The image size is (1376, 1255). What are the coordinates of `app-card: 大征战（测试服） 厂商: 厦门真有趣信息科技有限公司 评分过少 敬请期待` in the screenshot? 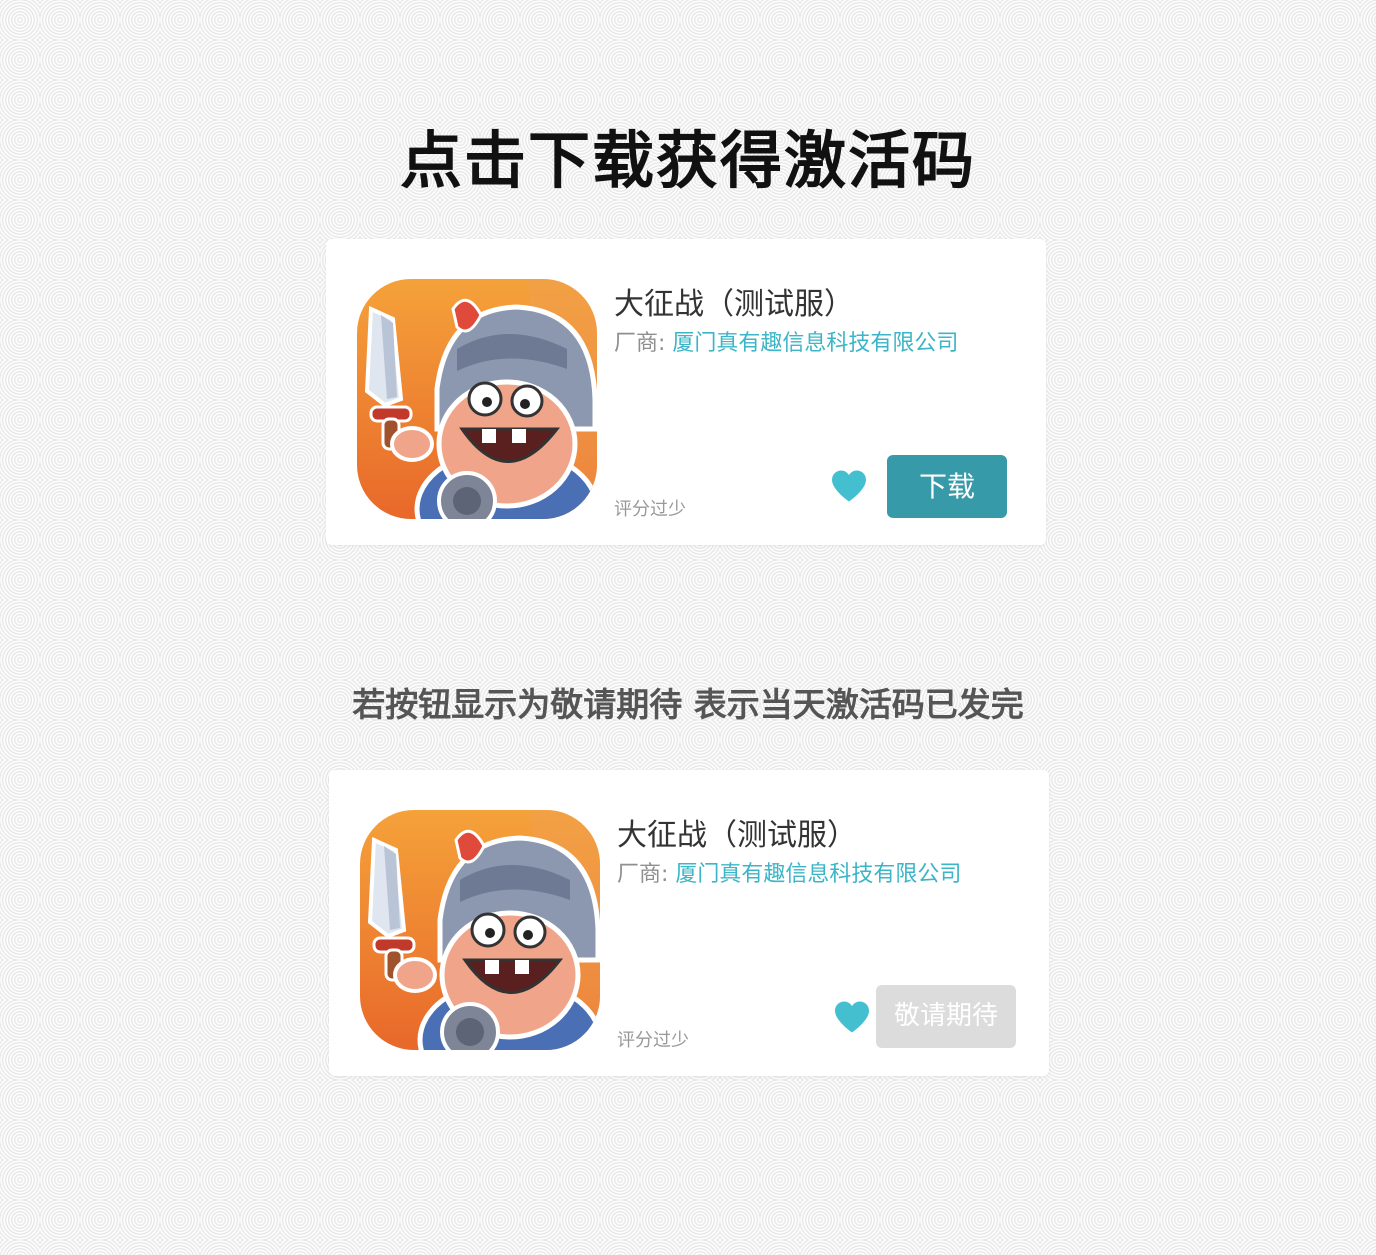 It's located at (689, 923).